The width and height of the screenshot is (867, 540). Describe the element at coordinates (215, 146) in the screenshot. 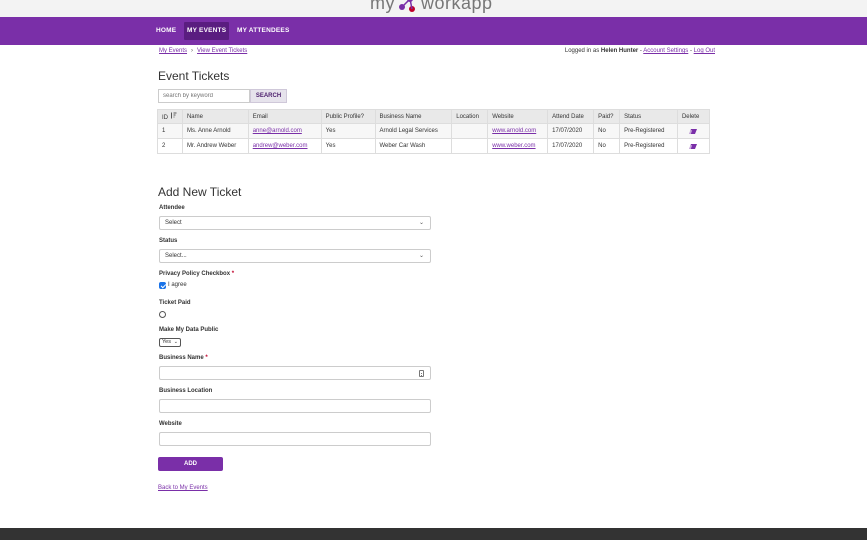

I see `cell-name: Mr. Andrew Weber` at that location.